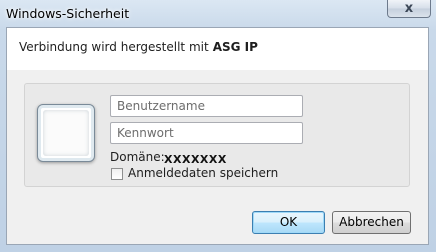 The height and width of the screenshot is (252, 436). I want to click on password-field, so click(206, 133).